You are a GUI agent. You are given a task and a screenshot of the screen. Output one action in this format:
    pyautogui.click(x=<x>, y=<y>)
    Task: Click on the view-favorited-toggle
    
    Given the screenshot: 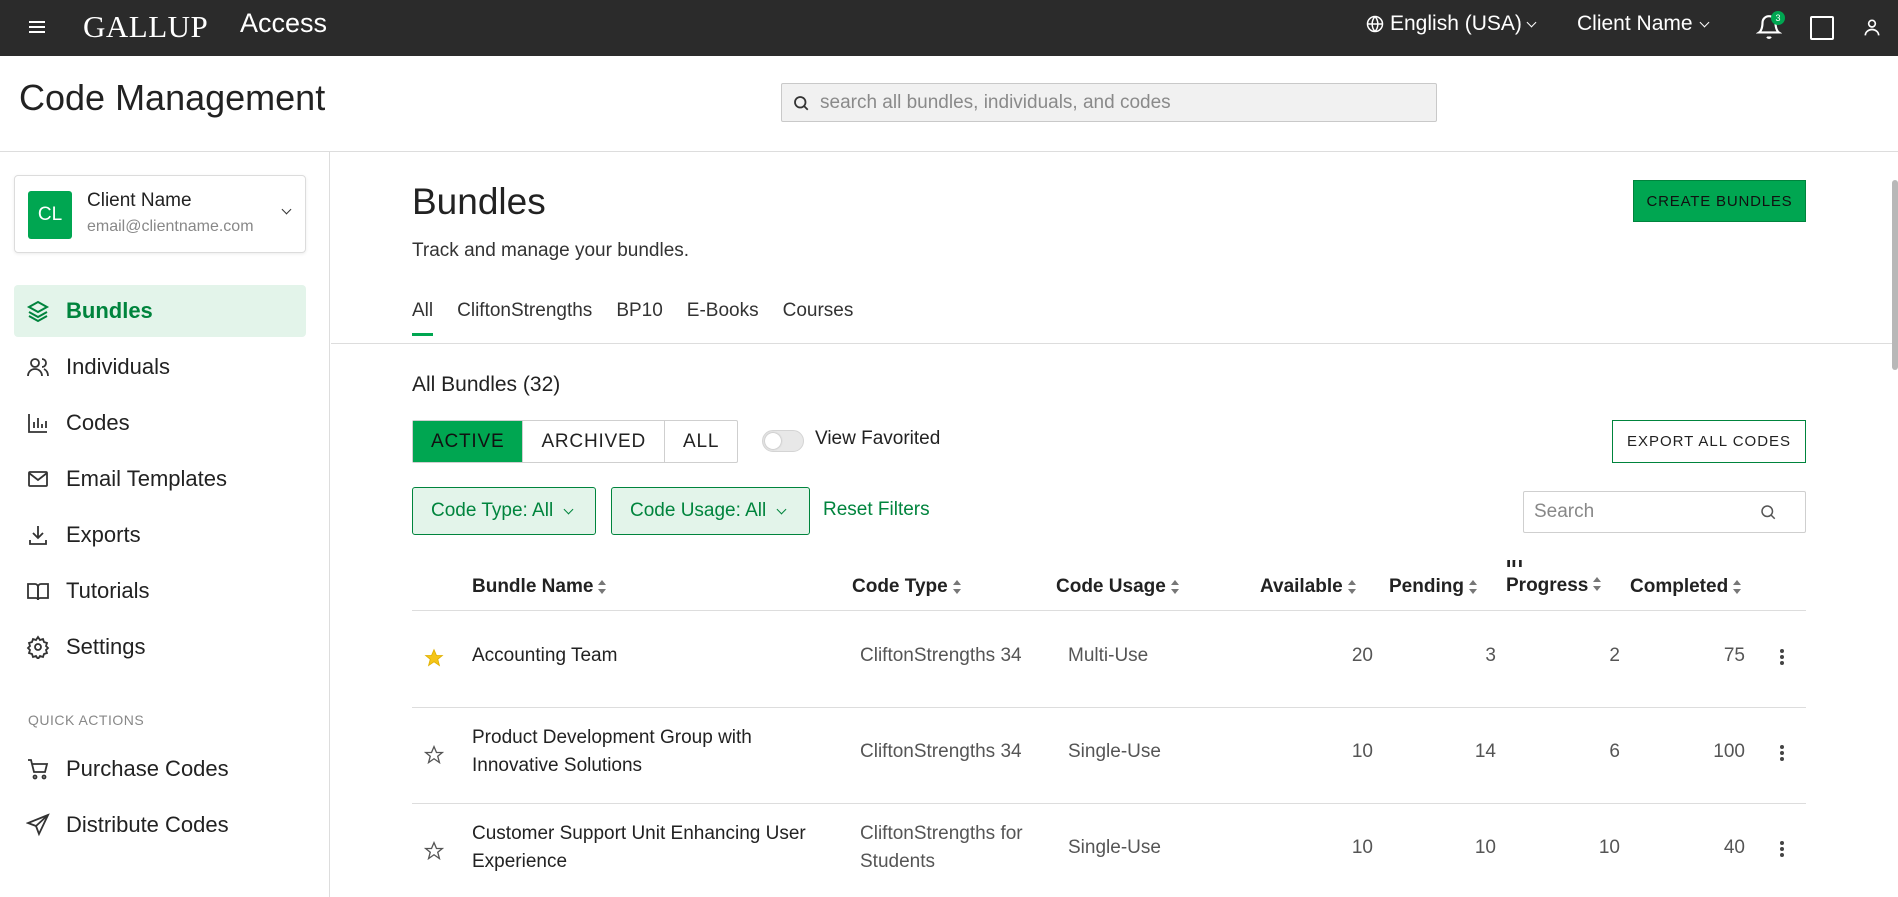 What is the action you would take?
    pyautogui.click(x=783, y=441)
    